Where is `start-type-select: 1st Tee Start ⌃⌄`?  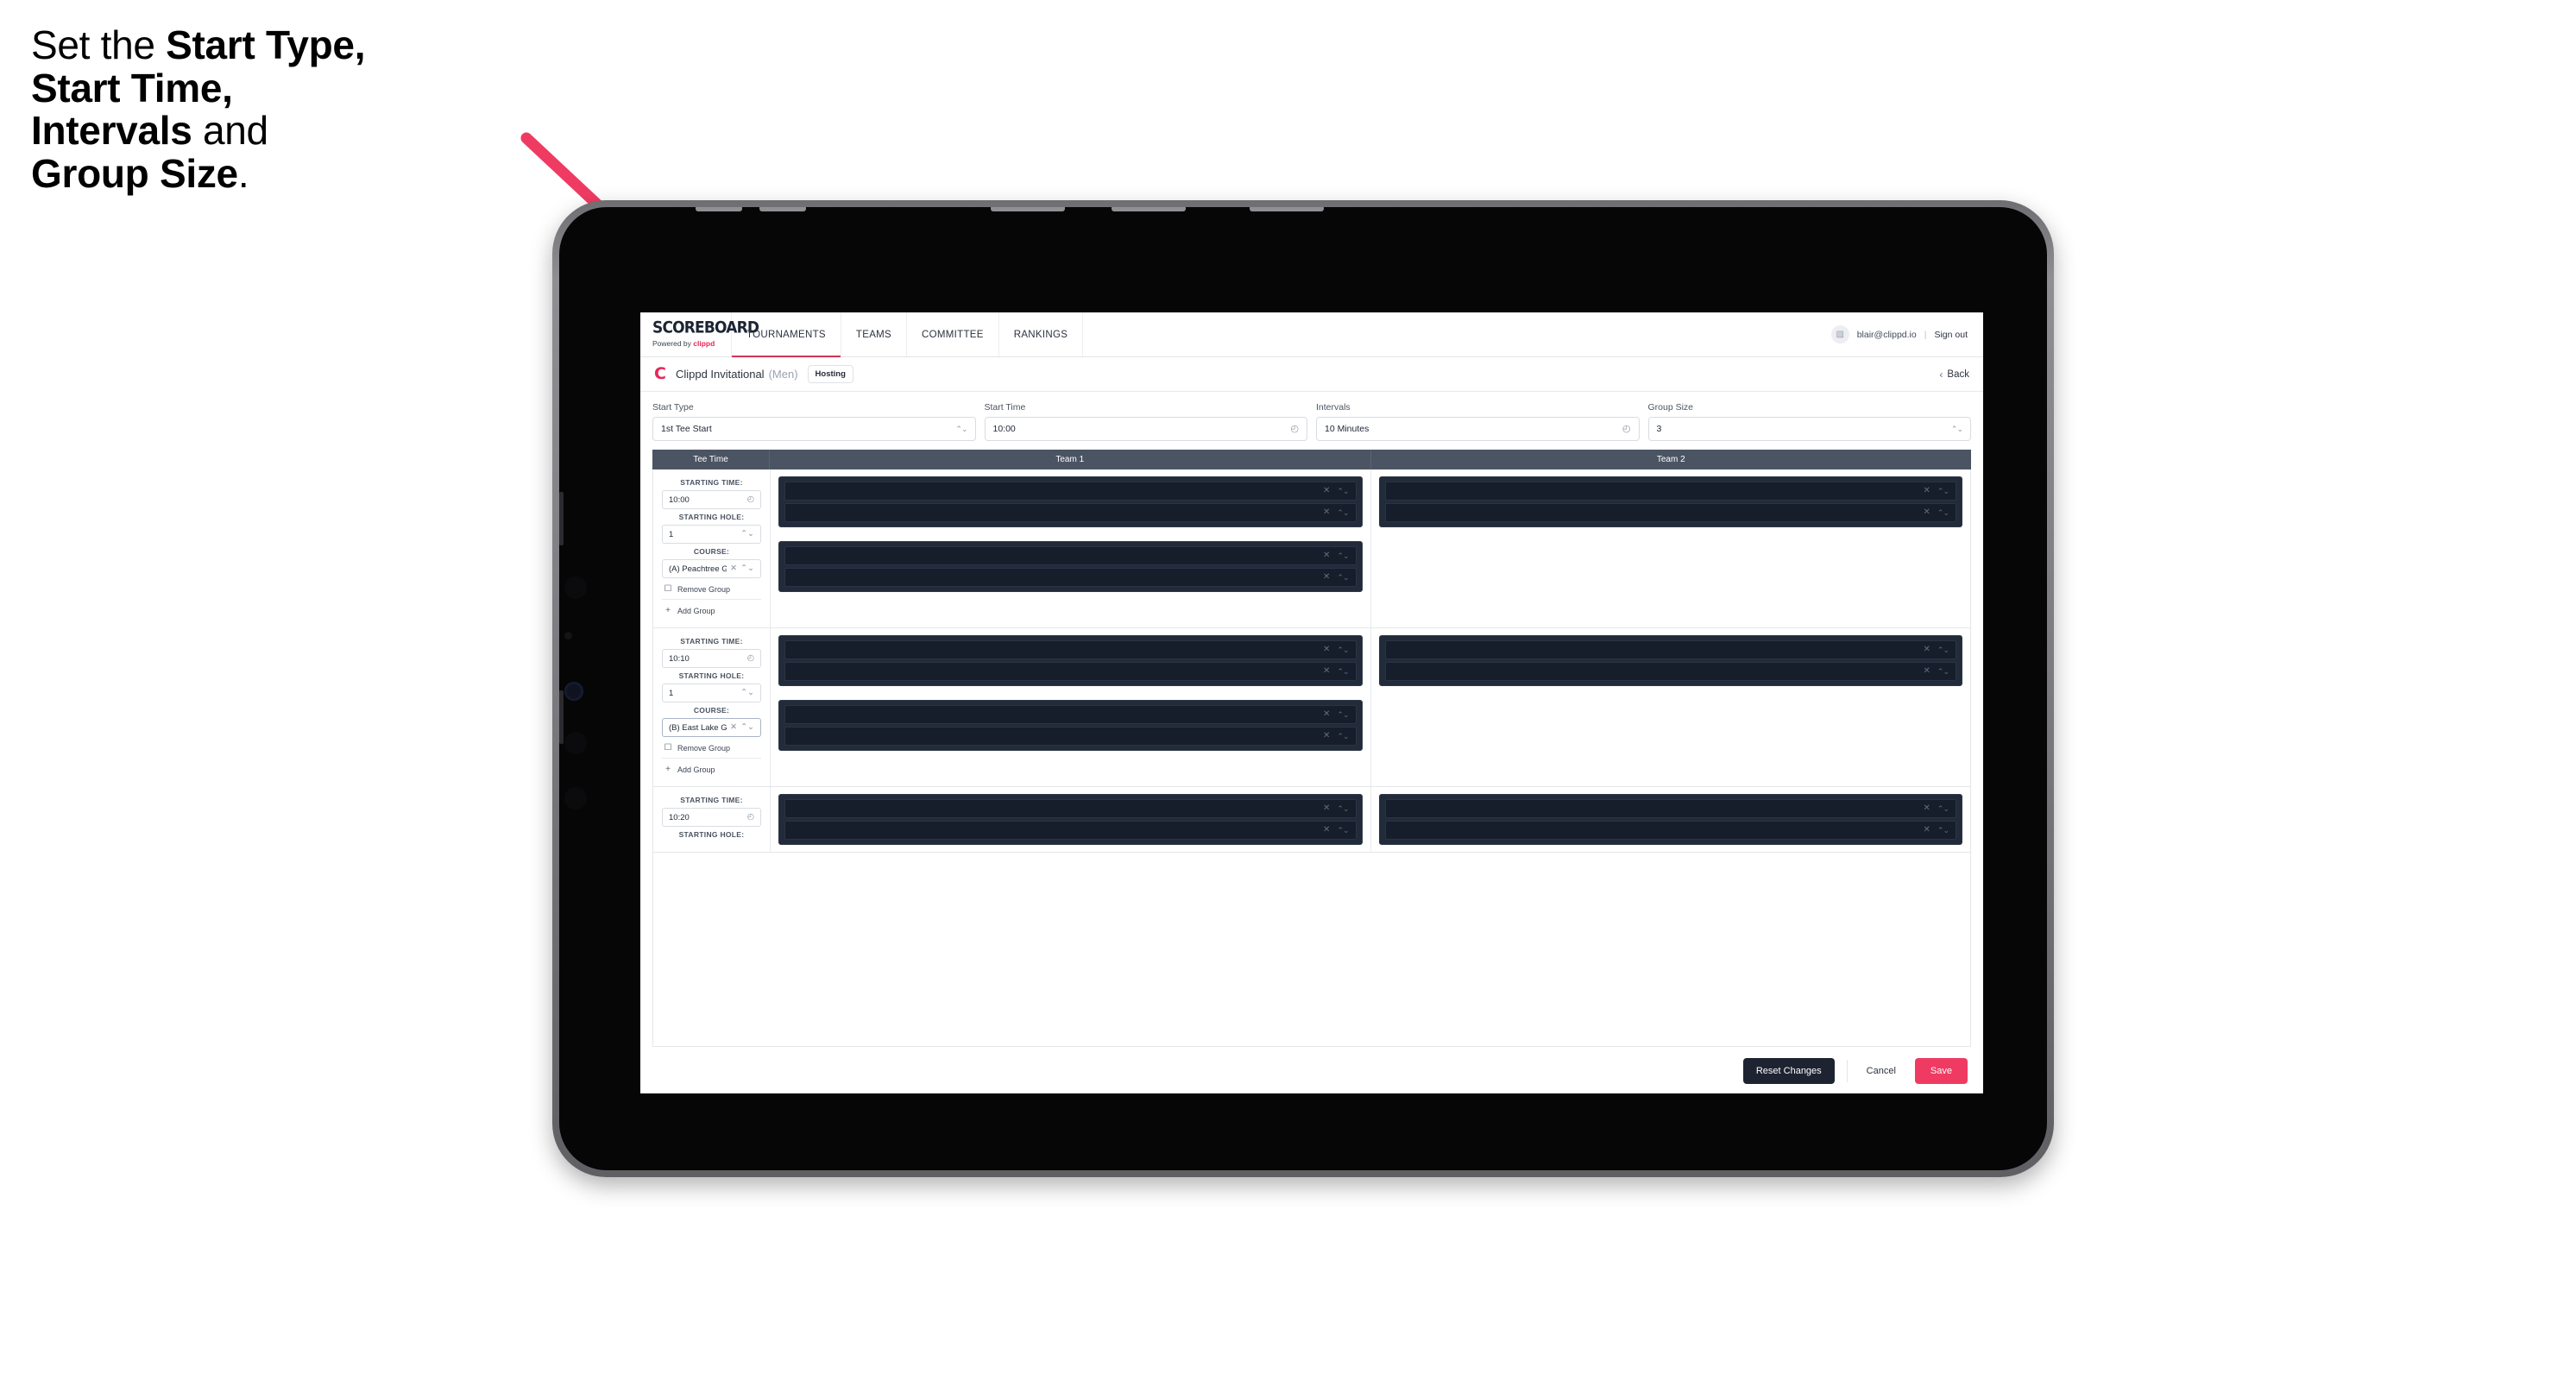 start-type-select: 1st Tee Start ⌃⌄ is located at coordinates (814, 429).